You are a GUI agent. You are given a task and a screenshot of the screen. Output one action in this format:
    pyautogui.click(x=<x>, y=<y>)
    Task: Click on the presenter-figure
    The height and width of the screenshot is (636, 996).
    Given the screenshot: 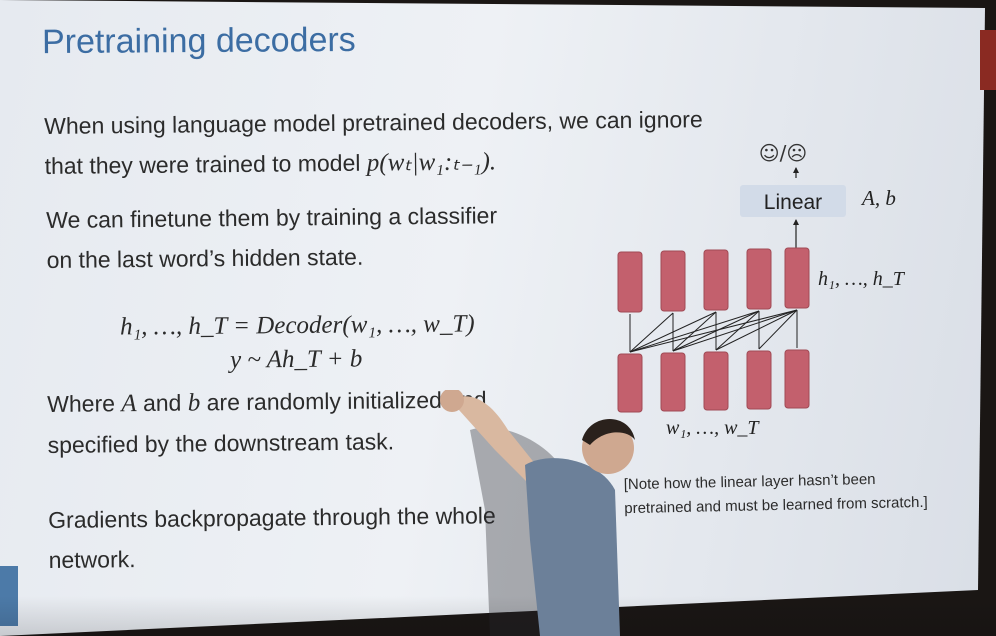 What is the action you would take?
    pyautogui.click(x=537, y=513)
    